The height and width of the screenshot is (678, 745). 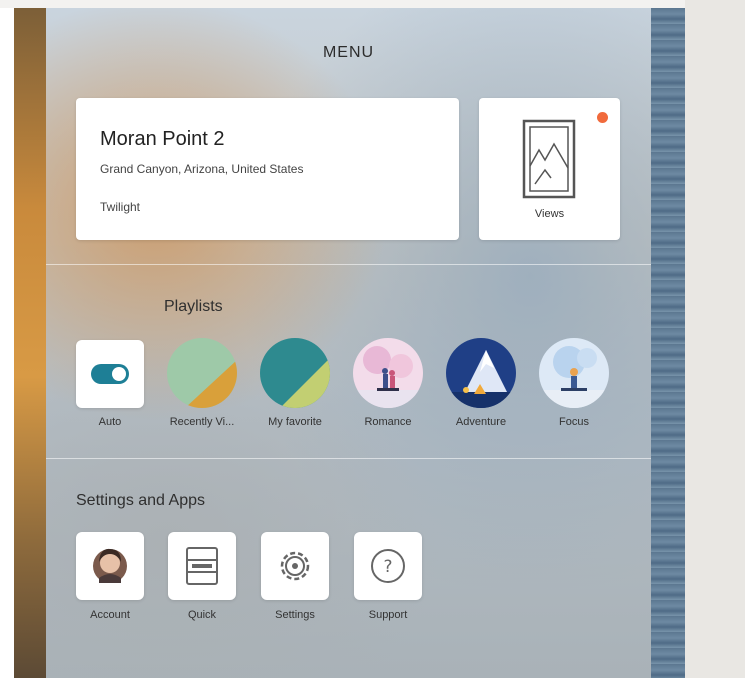 What do you see at coordinates (549, 159) in the screenshot?
I see `window-view-icon` at bounding box center [549, 159].